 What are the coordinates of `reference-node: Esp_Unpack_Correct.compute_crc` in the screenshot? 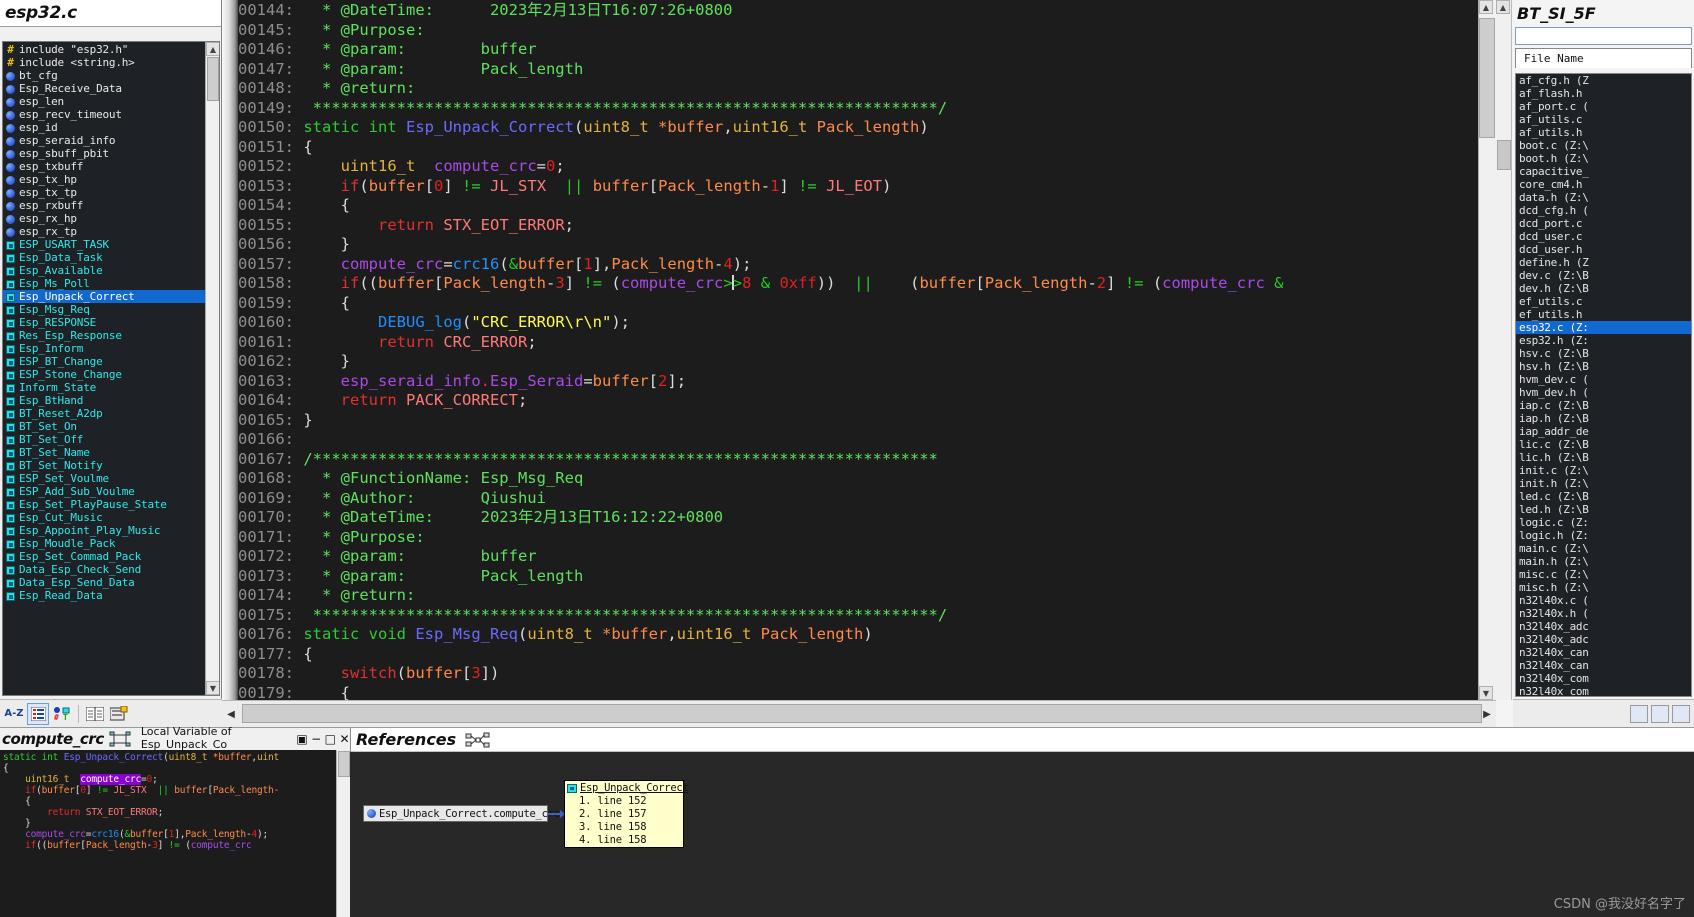 It's located at (461, 813).